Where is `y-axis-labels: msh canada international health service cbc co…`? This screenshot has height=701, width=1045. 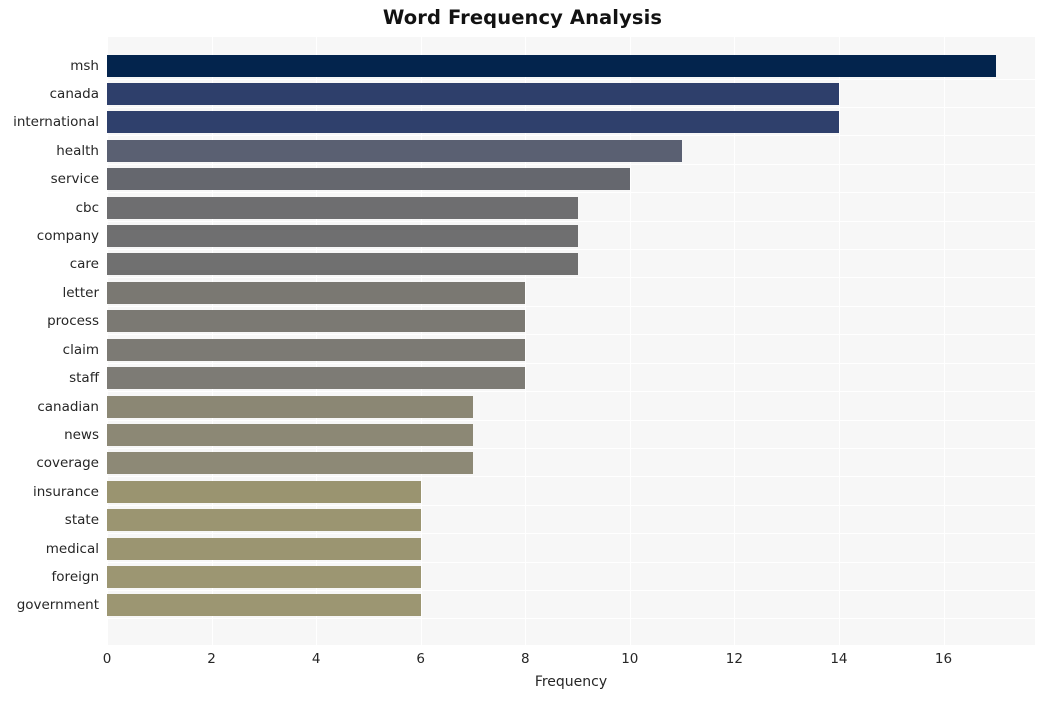
y-axis-labels: msh canada international health service cbc co… is located at coordinates (49, 341).